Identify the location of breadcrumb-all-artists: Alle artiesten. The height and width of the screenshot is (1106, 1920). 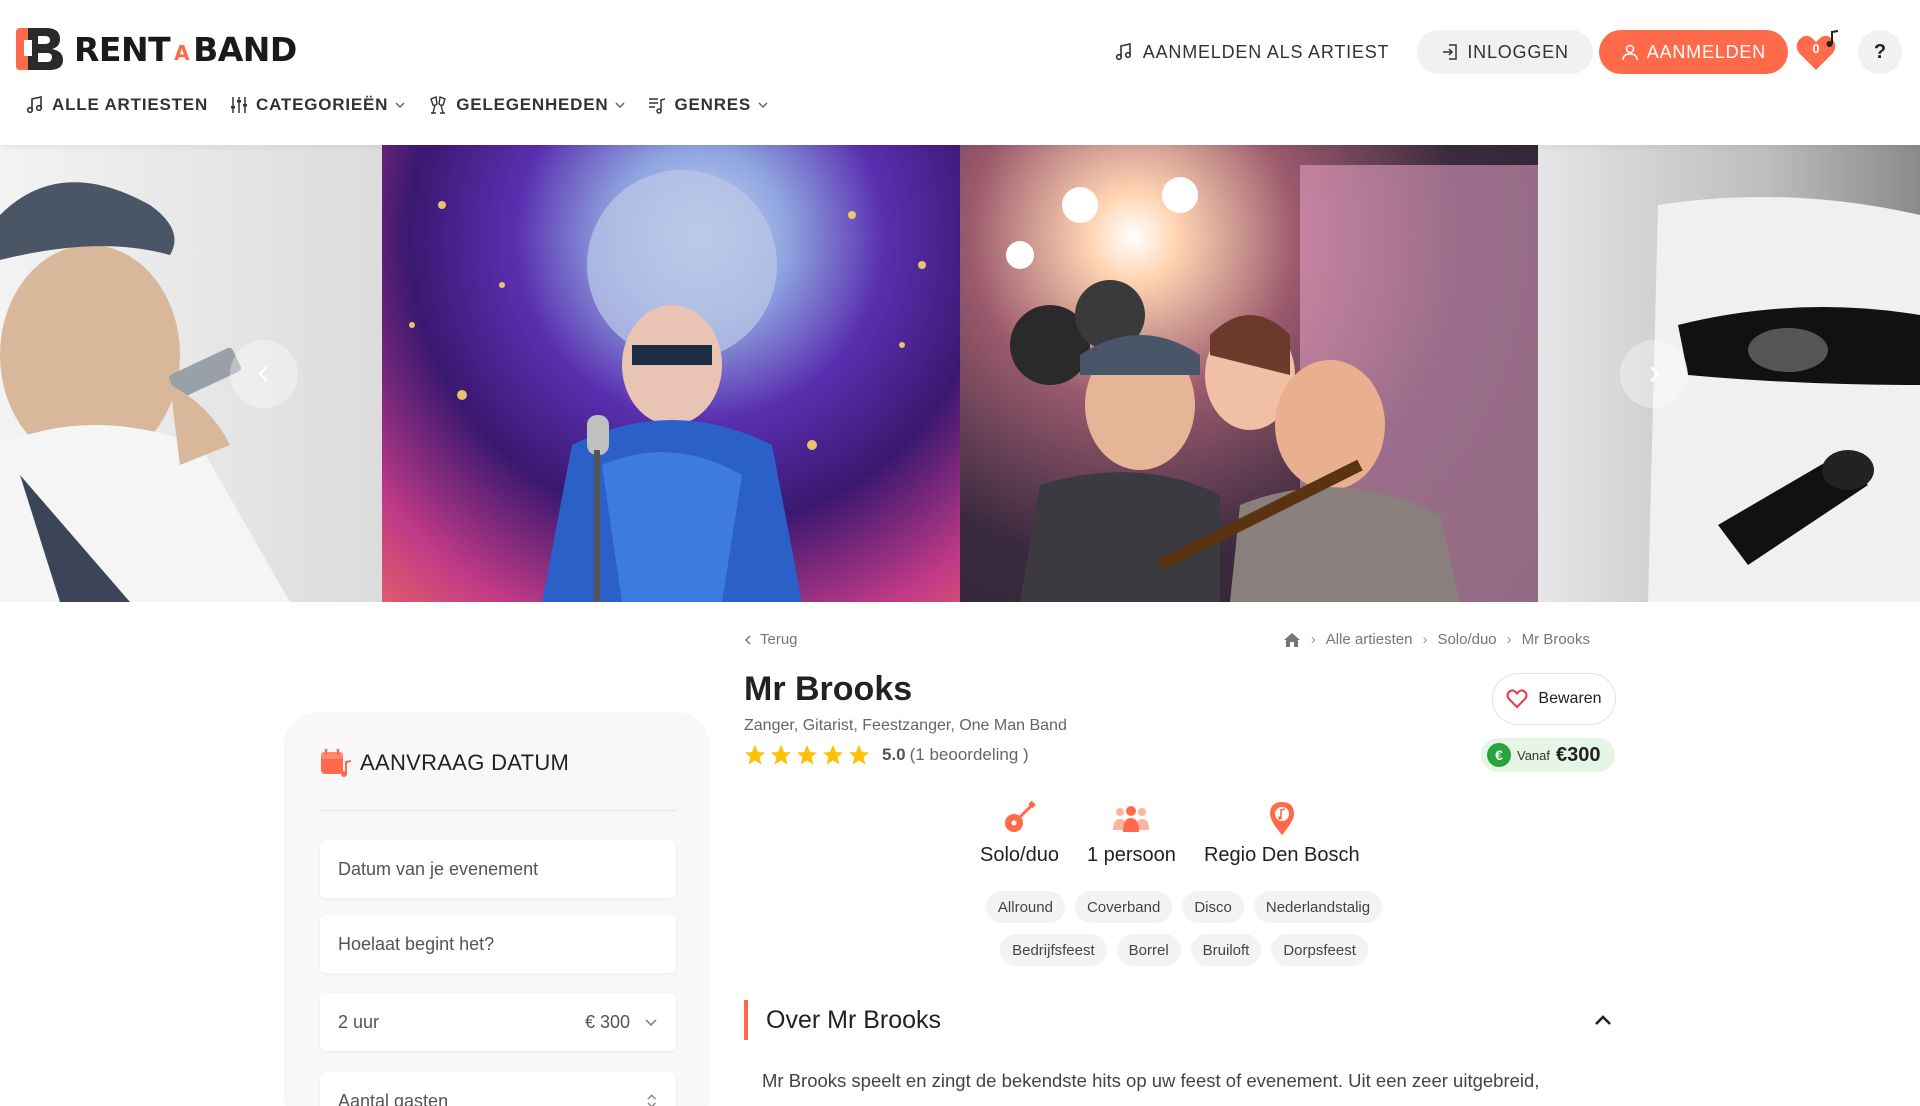
(1369, 639).